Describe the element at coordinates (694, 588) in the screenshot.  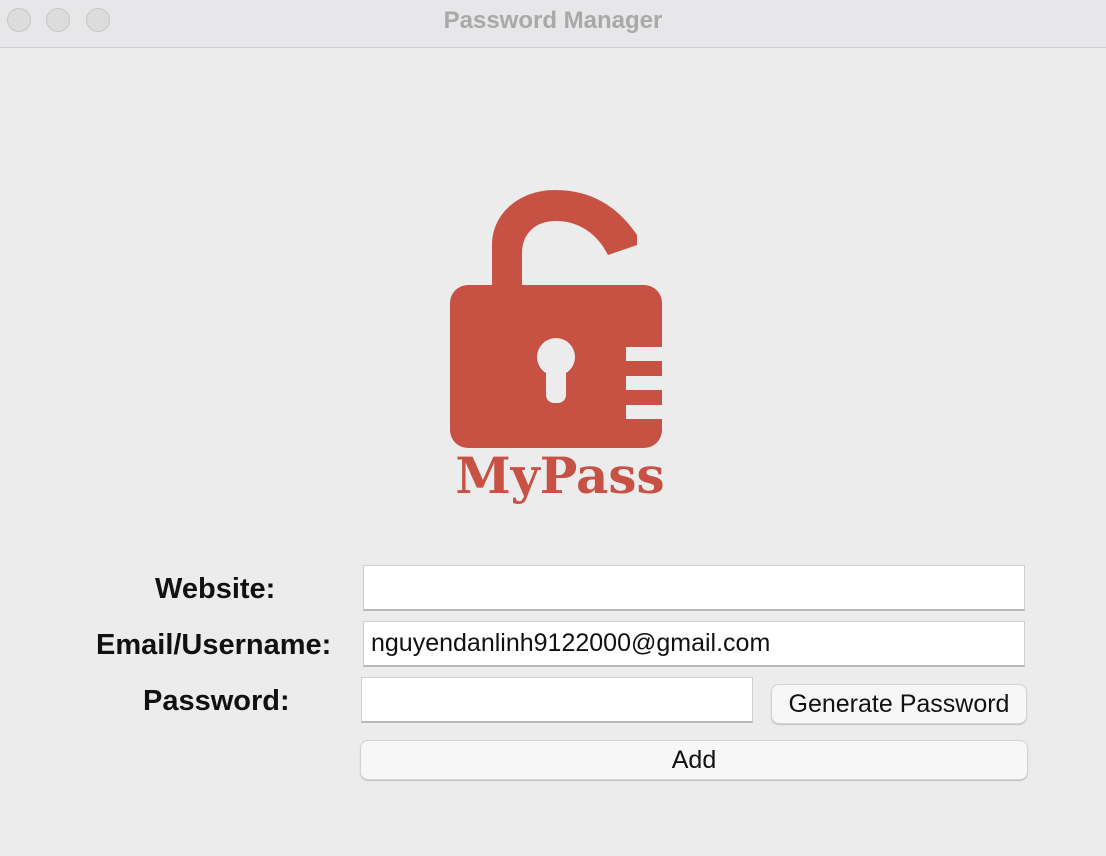
I see `website-input` at that location.